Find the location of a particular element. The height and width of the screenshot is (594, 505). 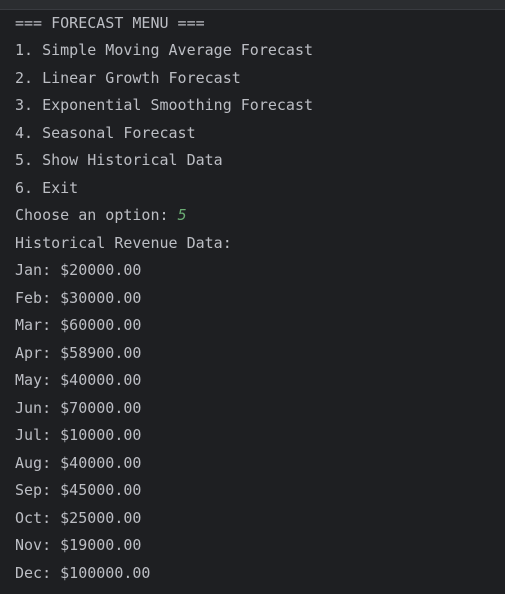

data-row-feb: Feb: $30000.00 is located at coordinates (78, 298).